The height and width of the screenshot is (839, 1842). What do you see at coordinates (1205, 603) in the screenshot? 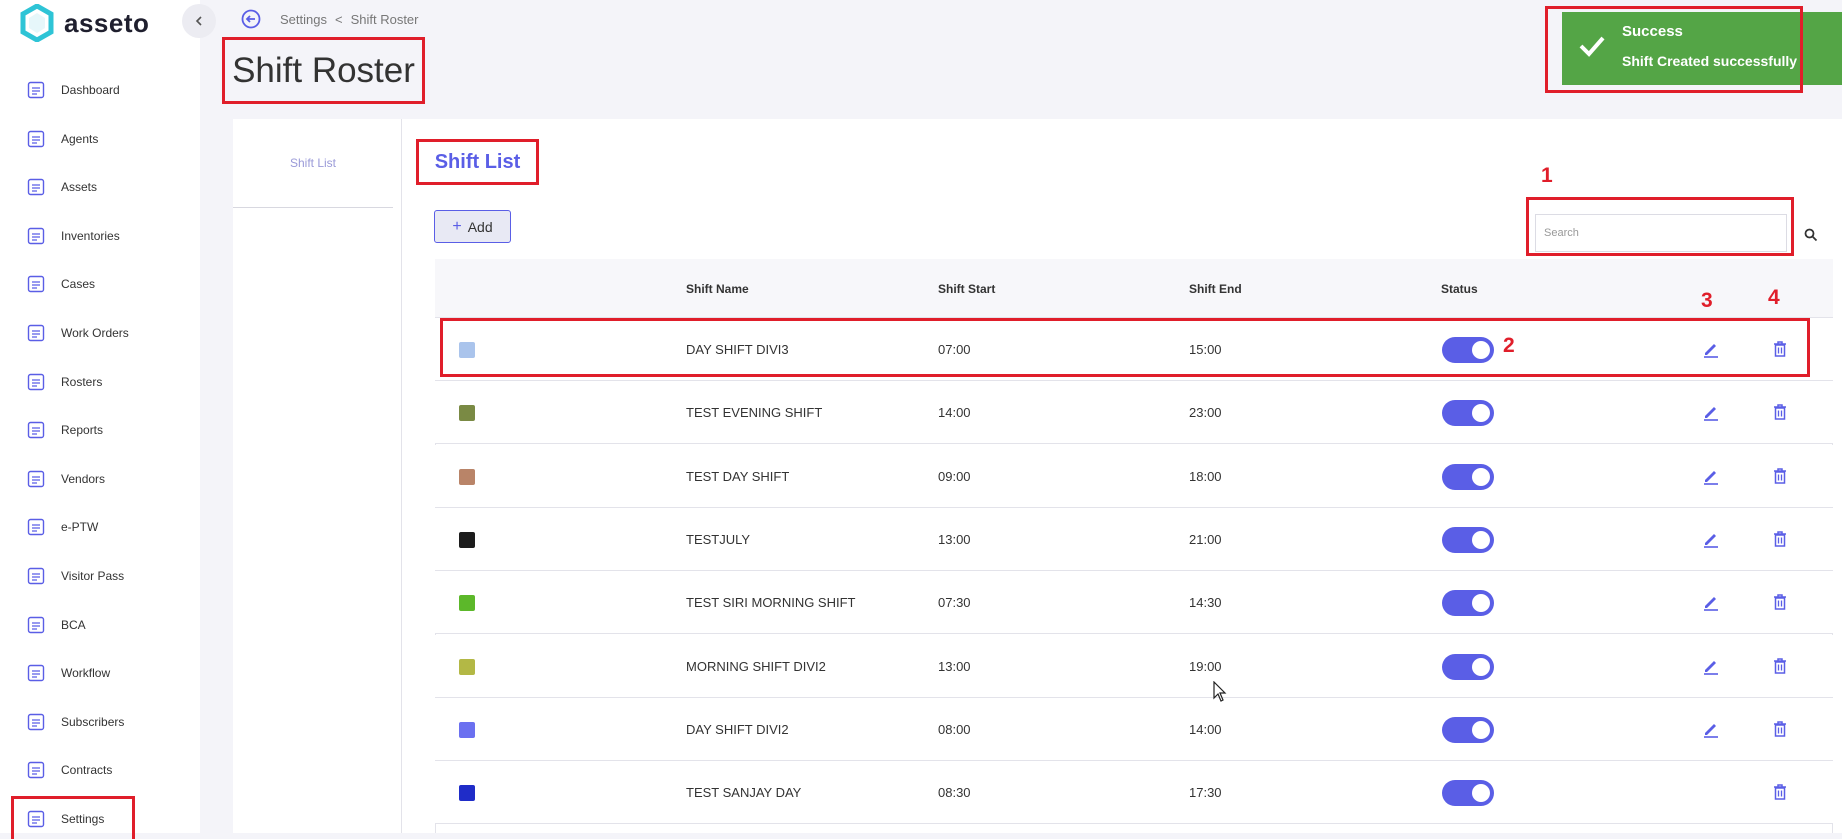
I see `shift-end-cell: 14:30` at bounding box center [1205, 603].